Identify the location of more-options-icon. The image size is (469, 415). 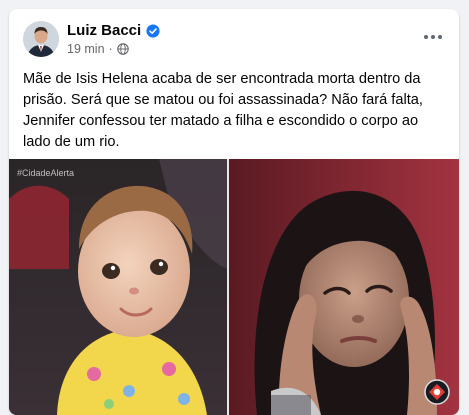
(433, 37).